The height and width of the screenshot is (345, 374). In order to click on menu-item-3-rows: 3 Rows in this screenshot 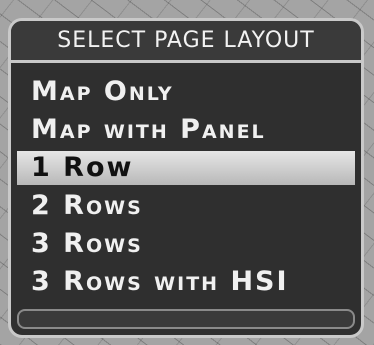, I will do `click(186, 244)`.